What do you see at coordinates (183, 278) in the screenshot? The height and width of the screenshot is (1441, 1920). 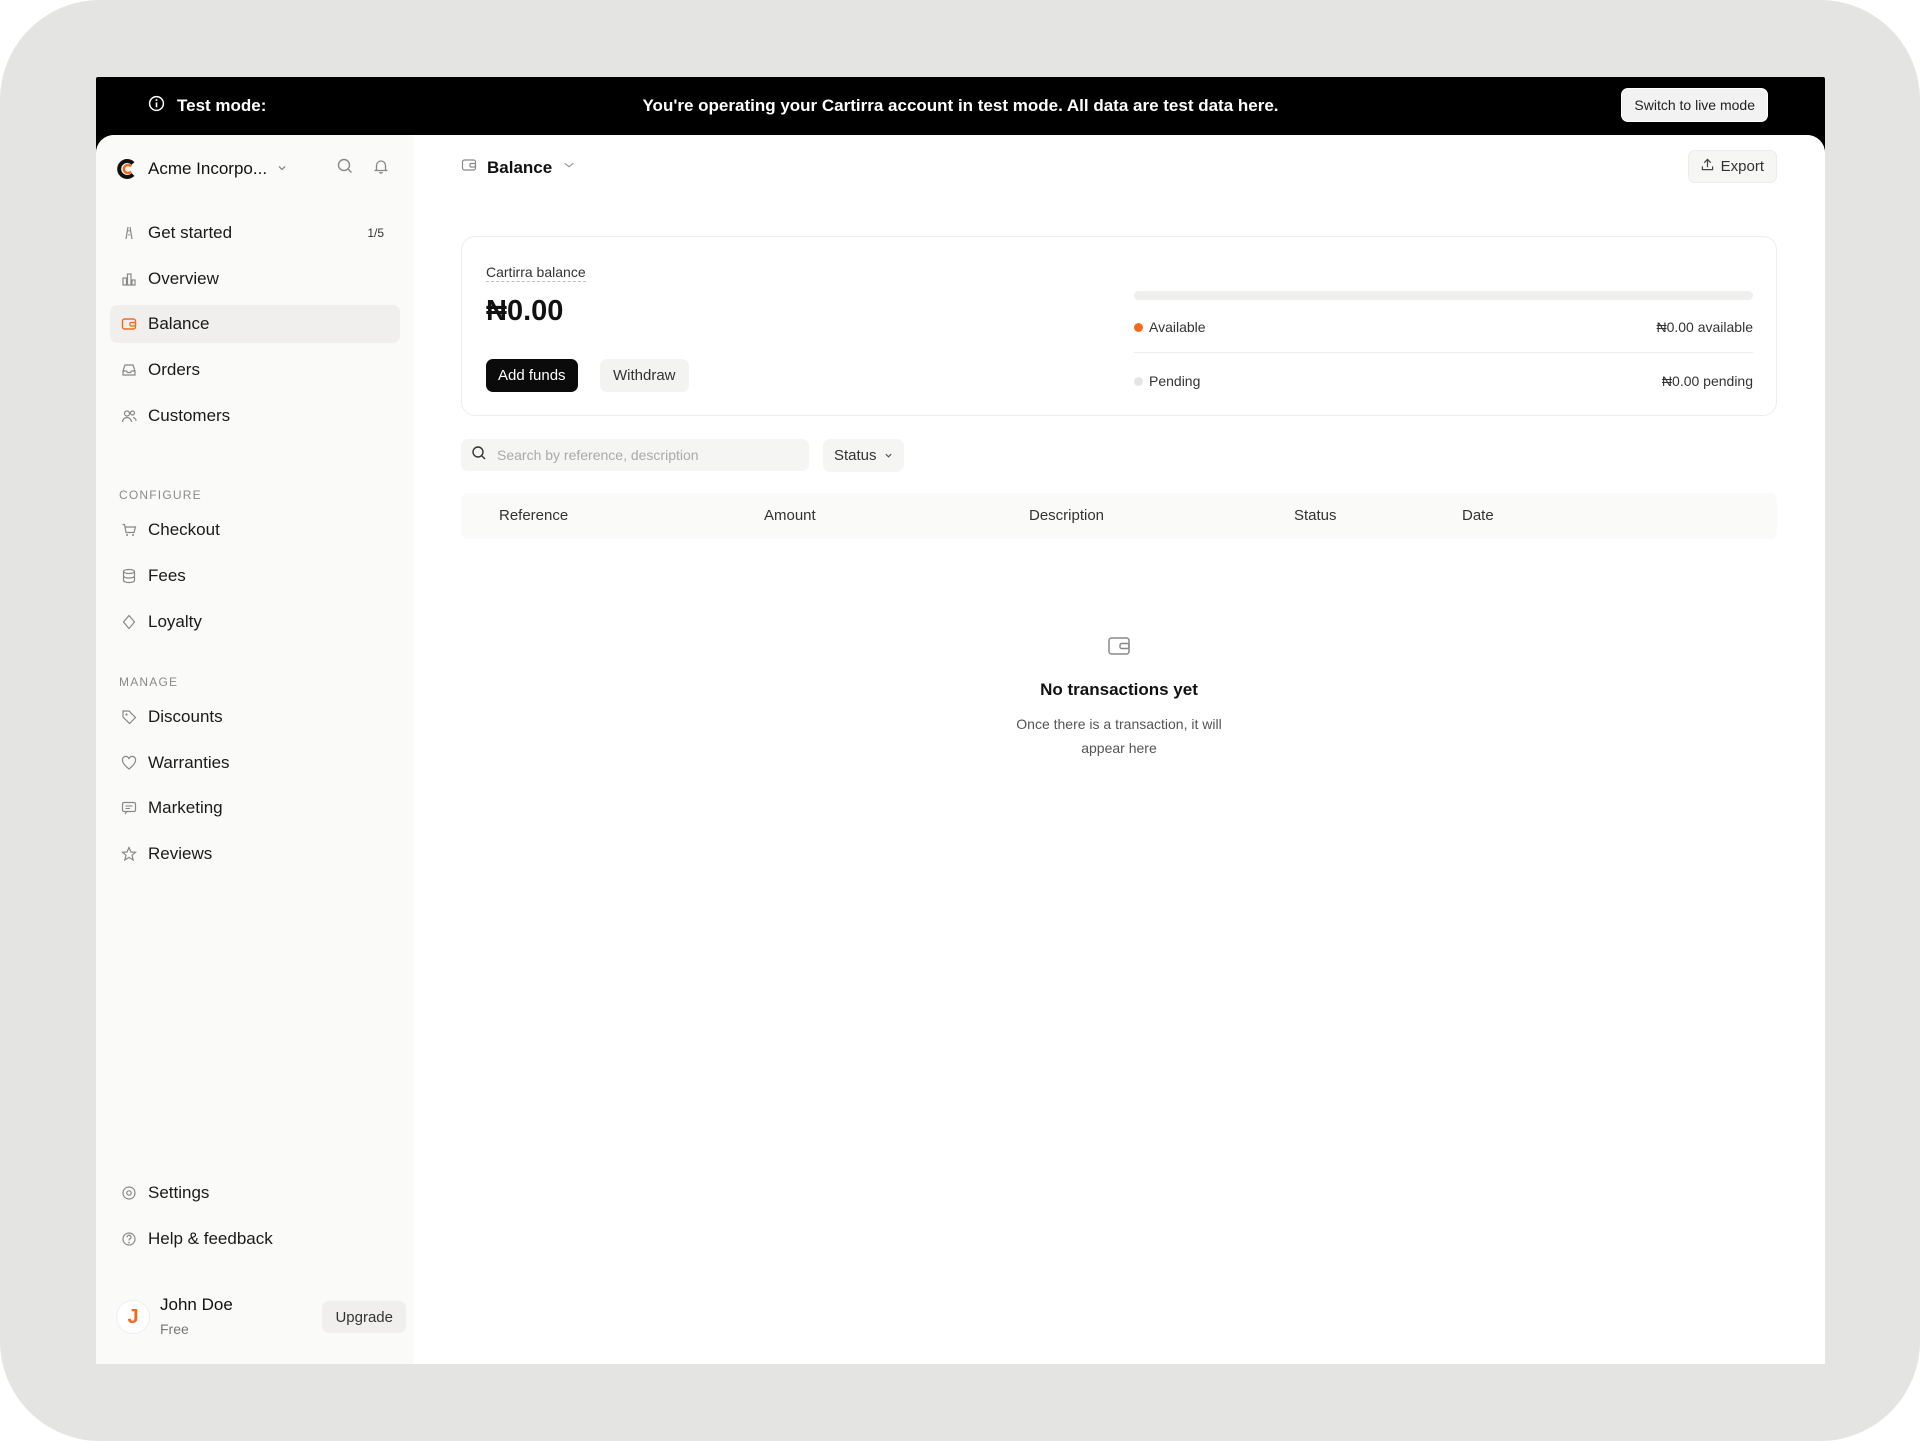 I see `sidebar-item-label: Overview` at bounding box center [183, 278].